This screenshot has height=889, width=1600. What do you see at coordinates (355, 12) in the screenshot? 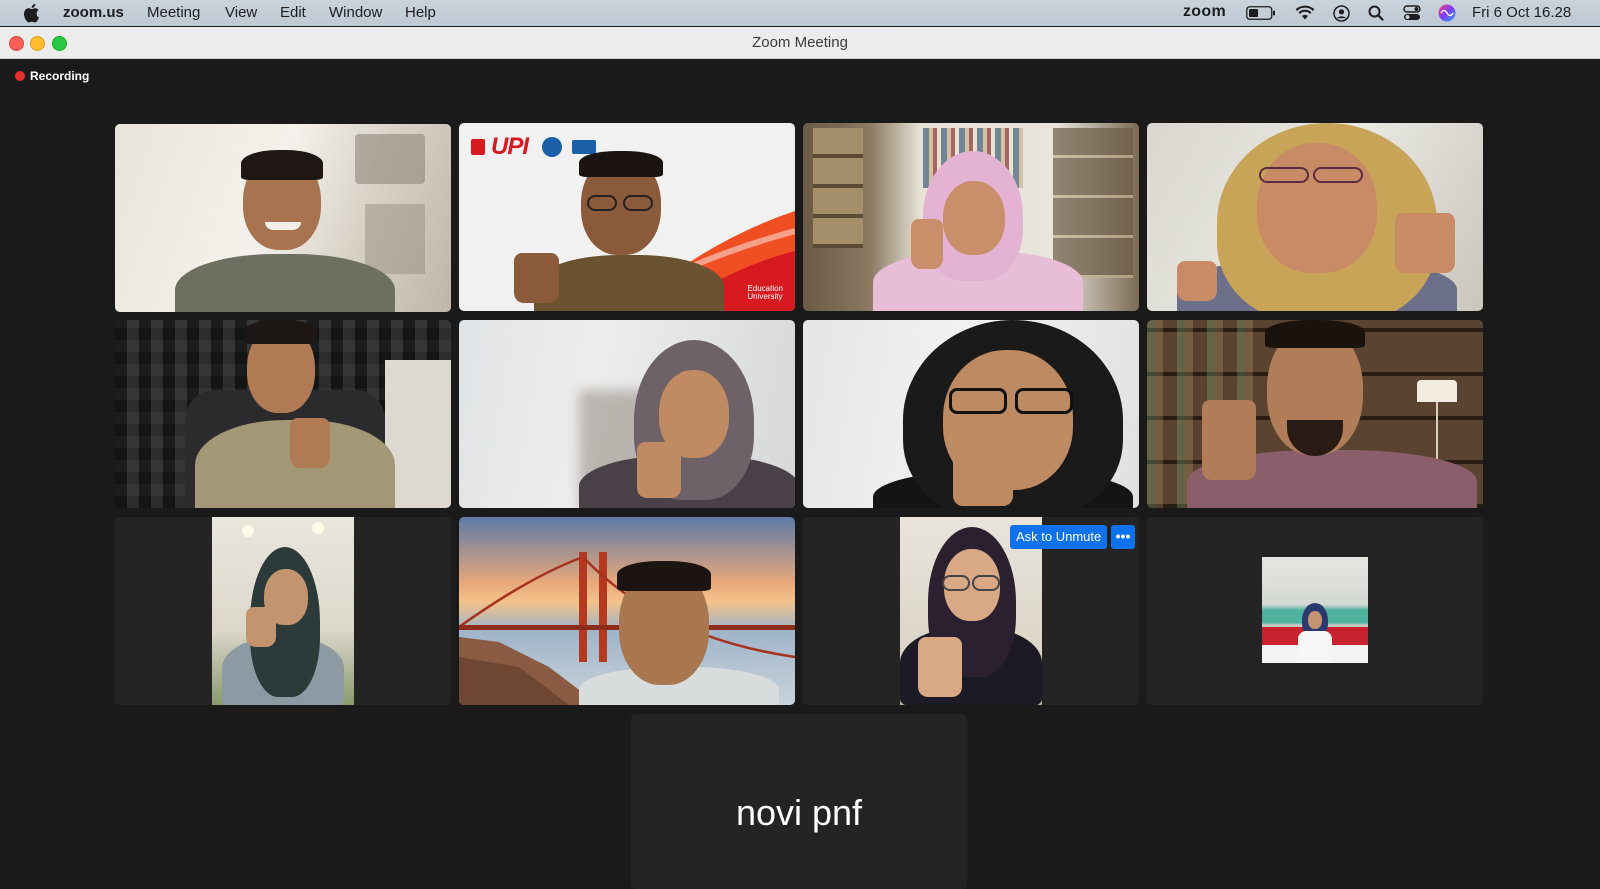
I see `menu-window: Window` at bounding box center [355, 12].